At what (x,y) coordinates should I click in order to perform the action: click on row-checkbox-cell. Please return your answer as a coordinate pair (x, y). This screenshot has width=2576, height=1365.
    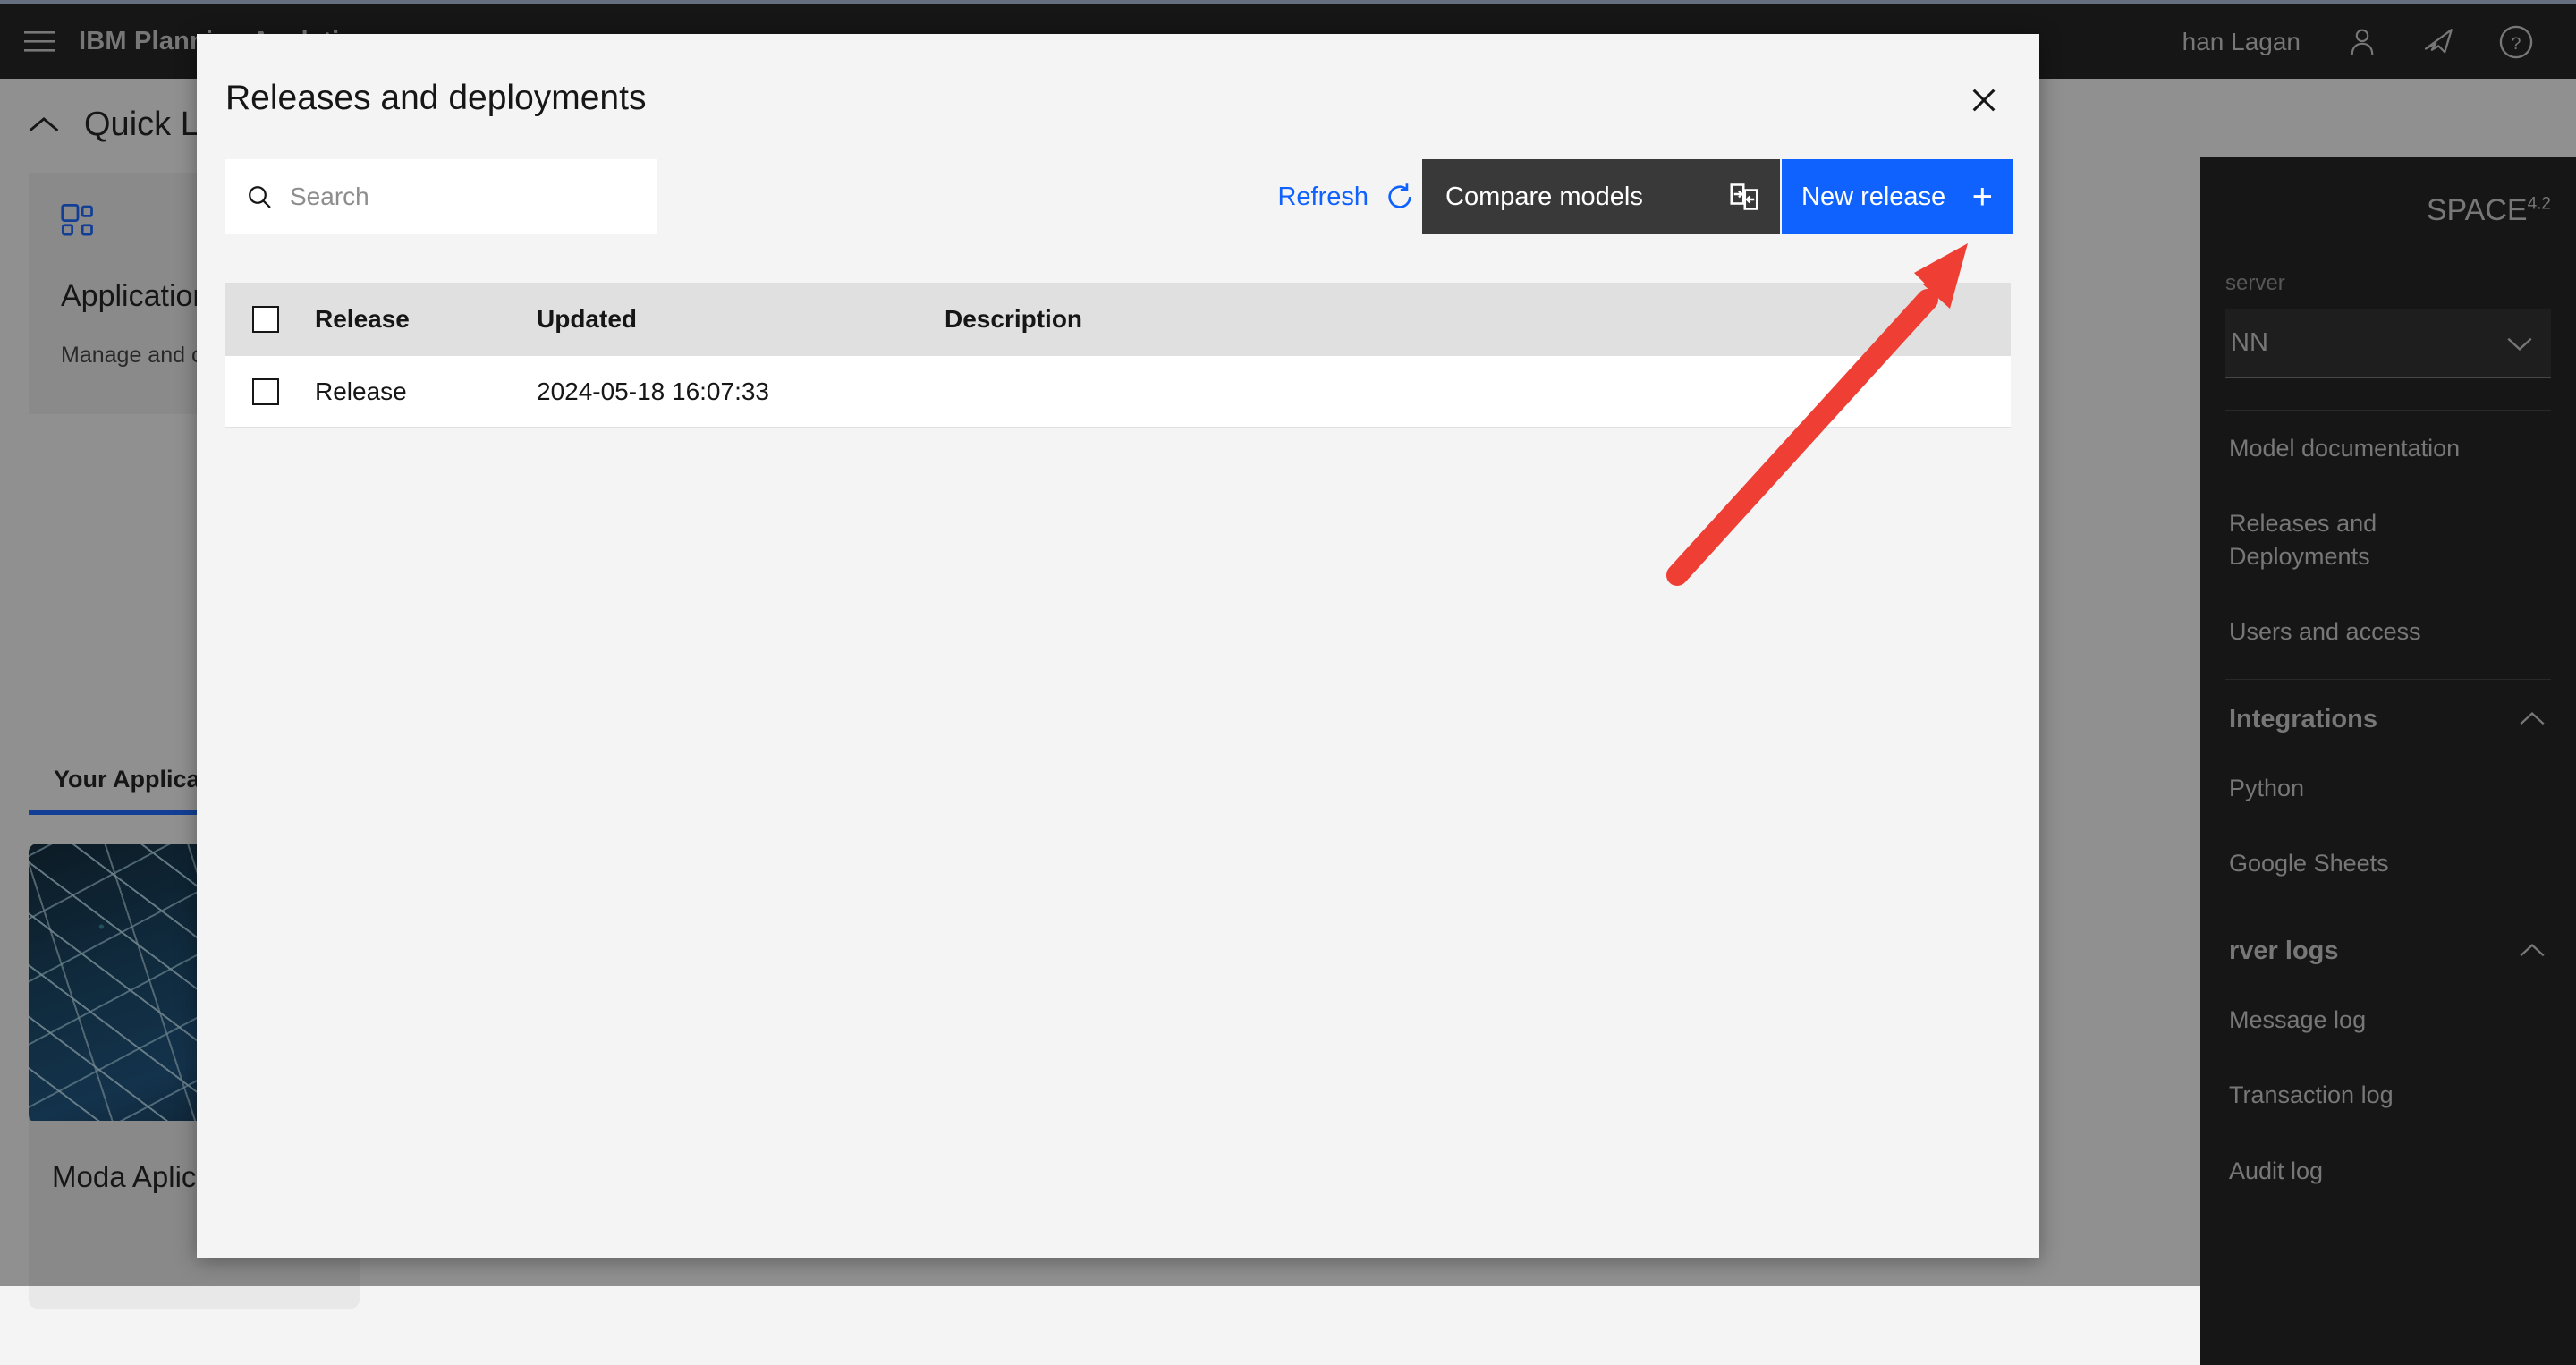
    Looking at the image, I should click on (265, 391).